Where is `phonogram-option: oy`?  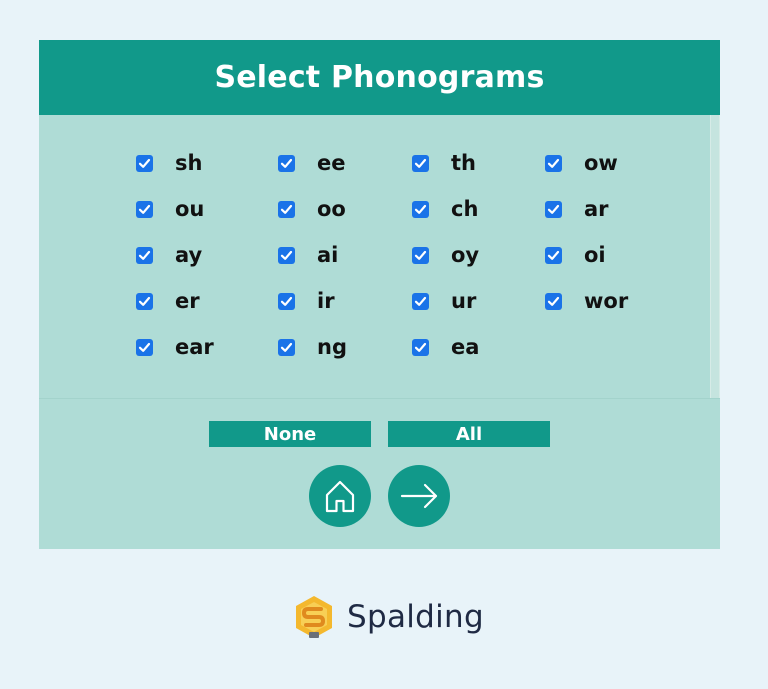 phonogram-option: oy is located at coordinates (478, 255).